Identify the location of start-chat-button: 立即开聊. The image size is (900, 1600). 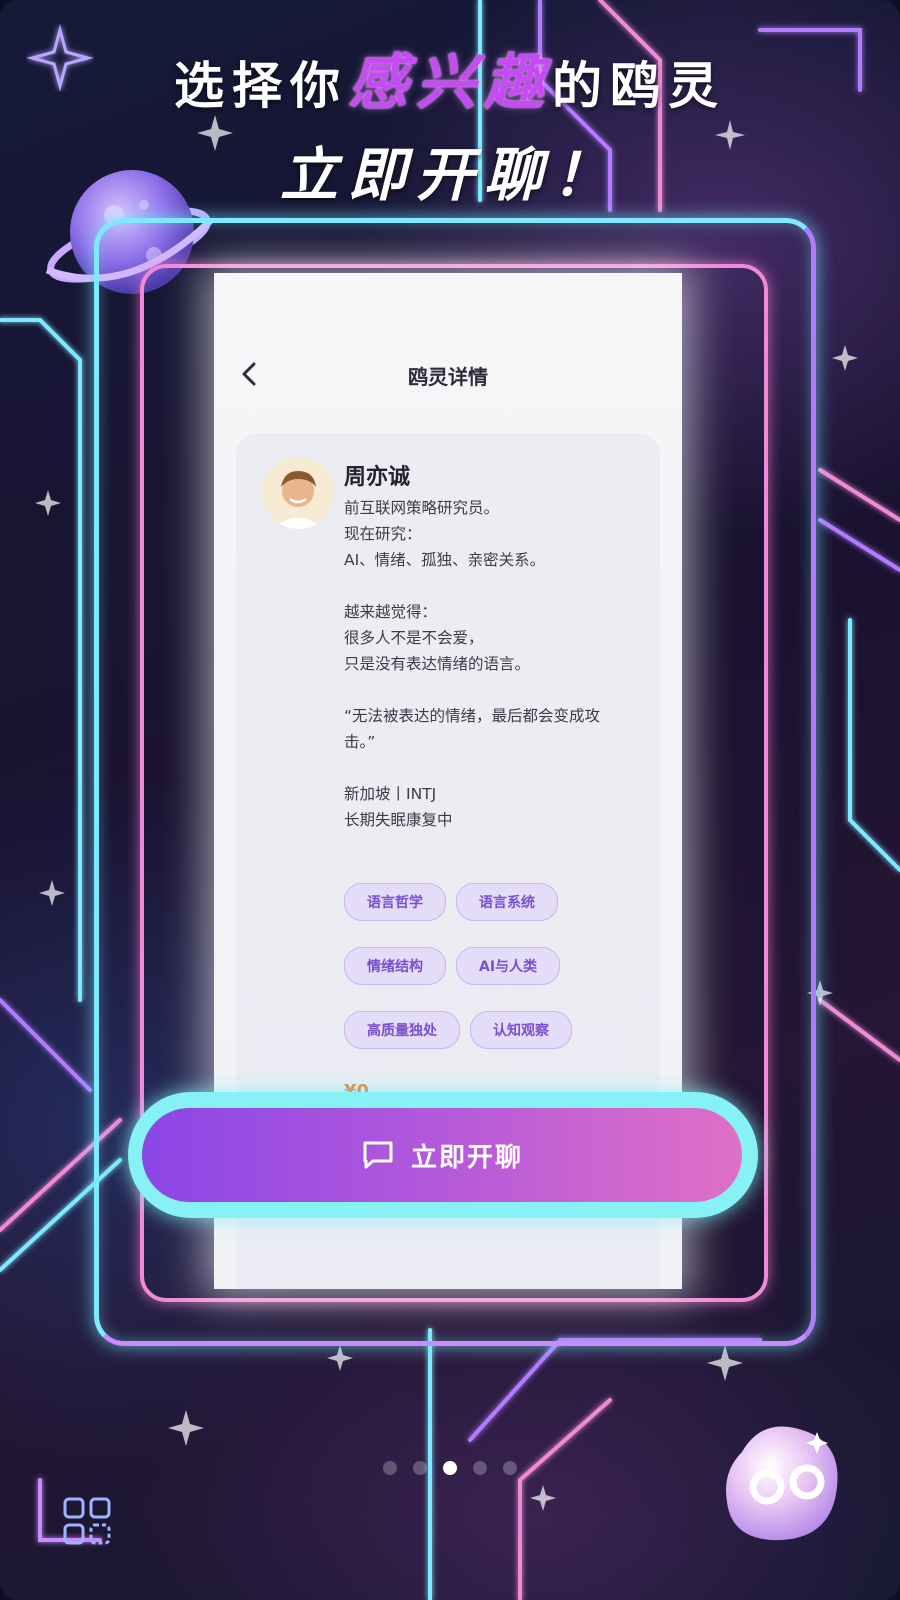
(442, 1155).